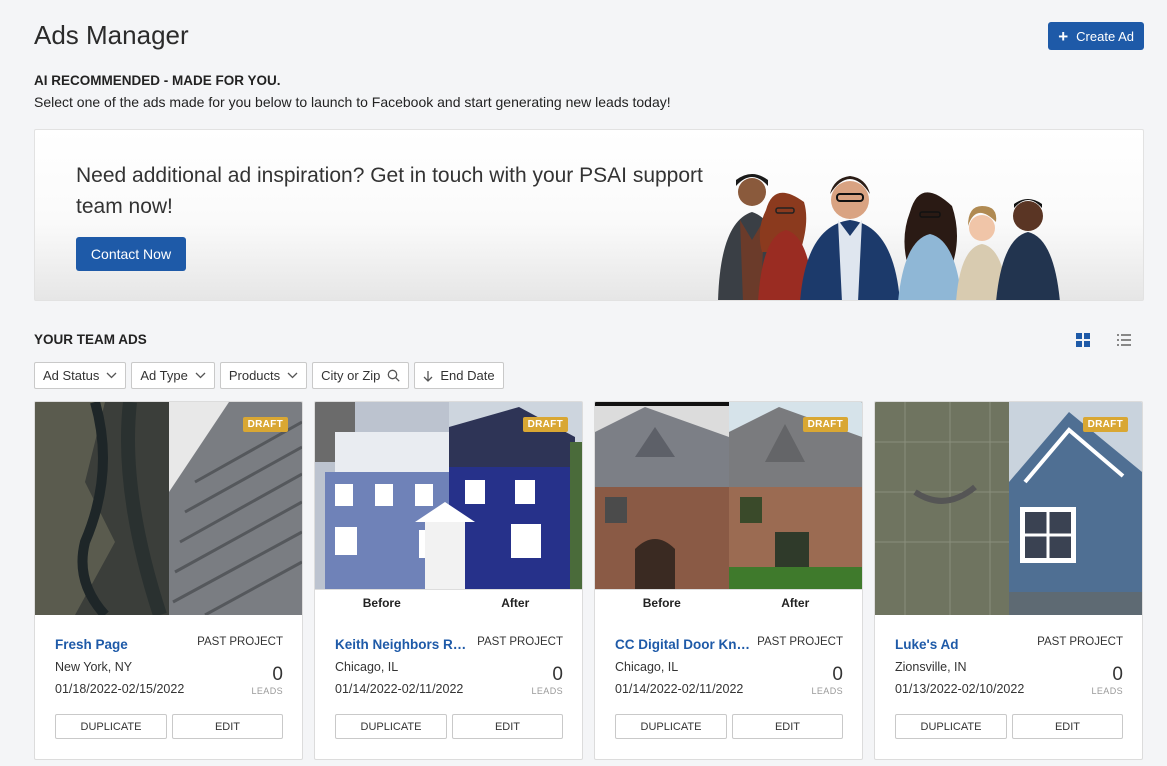 The width and height of the screenshot is (1167, 766). What do you see at coordinates (1083, 340) in the screenshot?
I see `grid-view-icon` at bounding box center [1083, 340].